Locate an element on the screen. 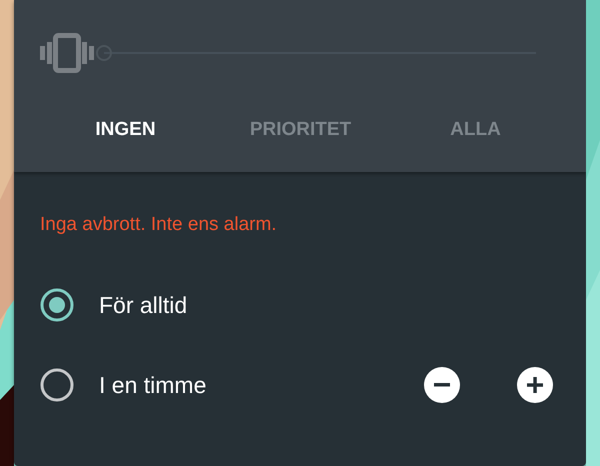  mode-tab: ALLA is located at coordinates (475, 130).